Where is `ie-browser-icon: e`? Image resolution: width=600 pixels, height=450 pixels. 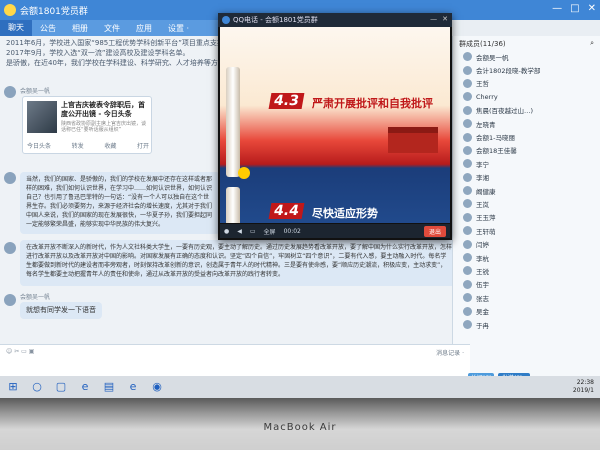 ie-browser-icon: e is located at coordinates (133, 387).